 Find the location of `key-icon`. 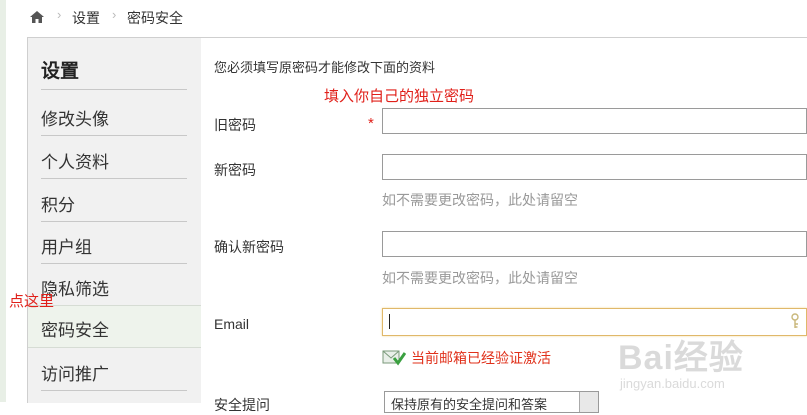

key-icon is located at coordinates (795, 323).